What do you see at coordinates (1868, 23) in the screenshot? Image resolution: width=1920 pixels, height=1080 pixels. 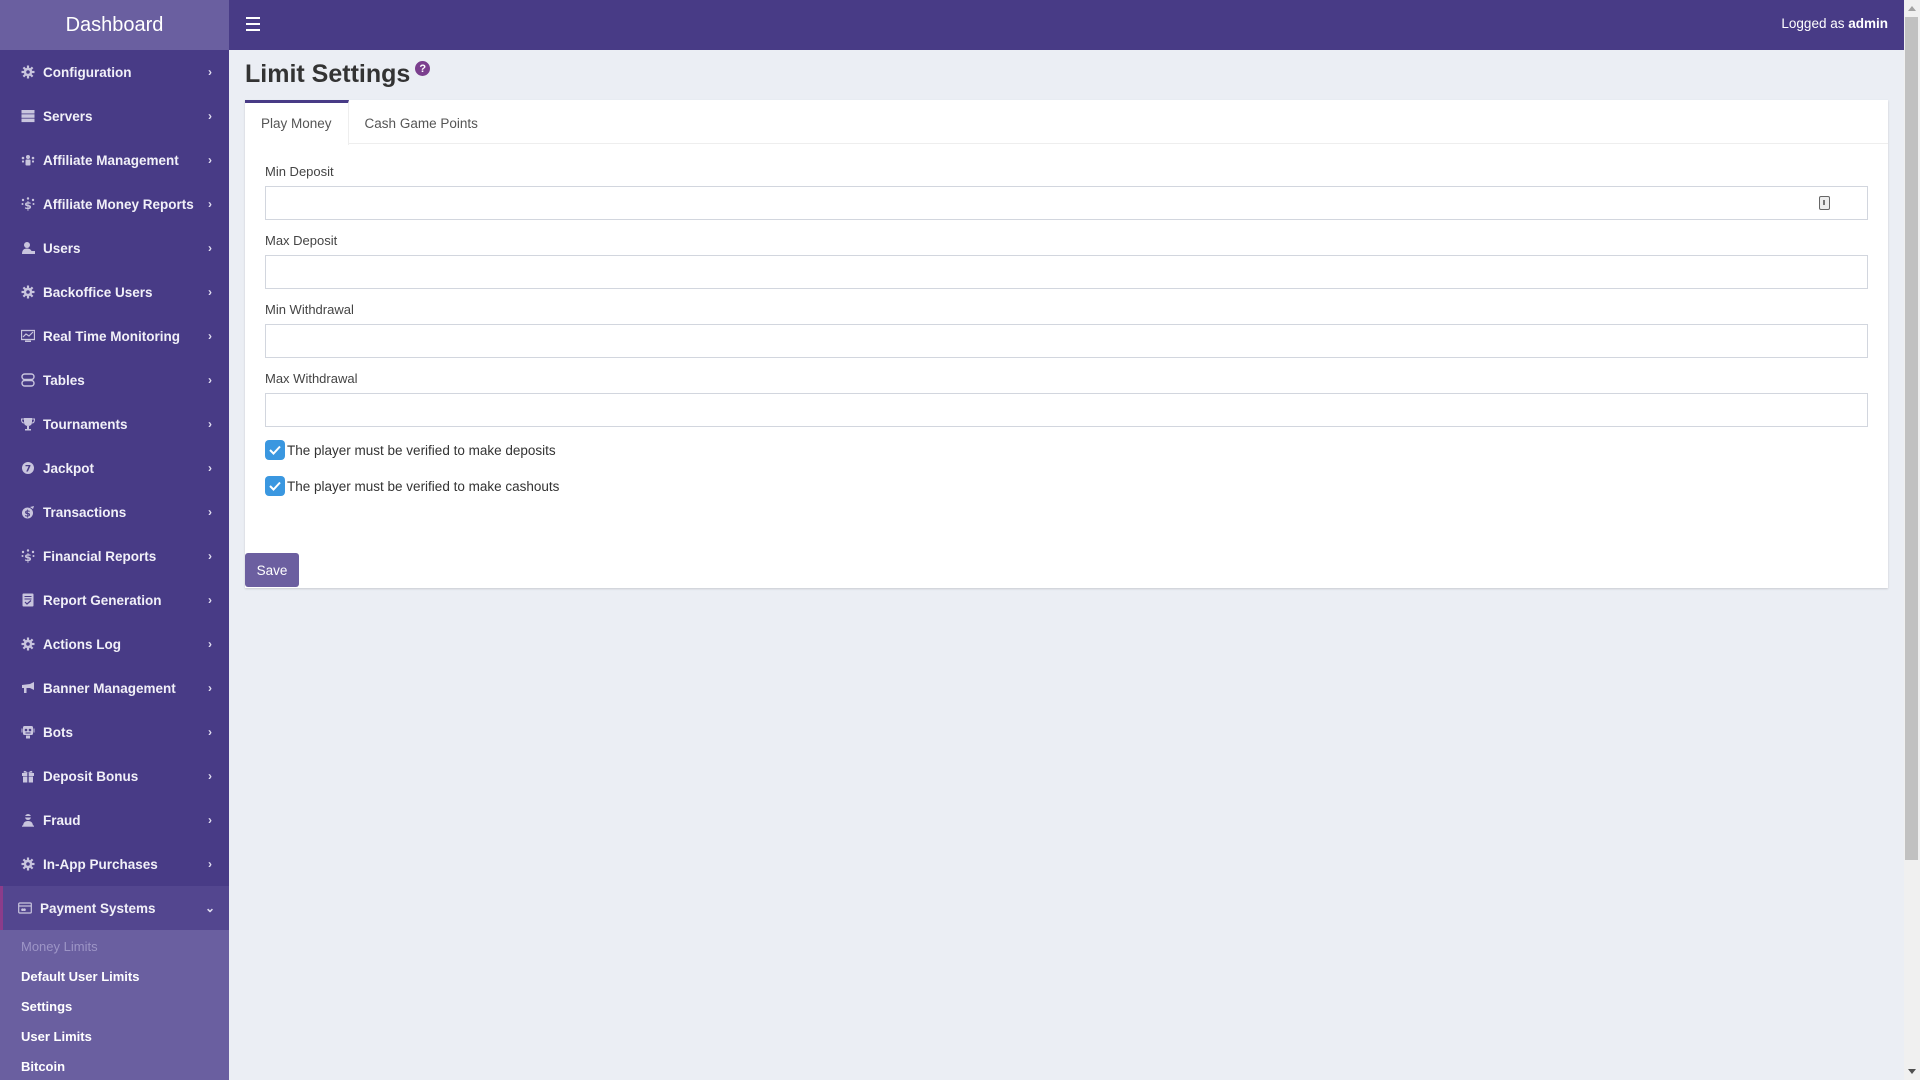 I see `username: admin` at bounding box center [1868, 23].